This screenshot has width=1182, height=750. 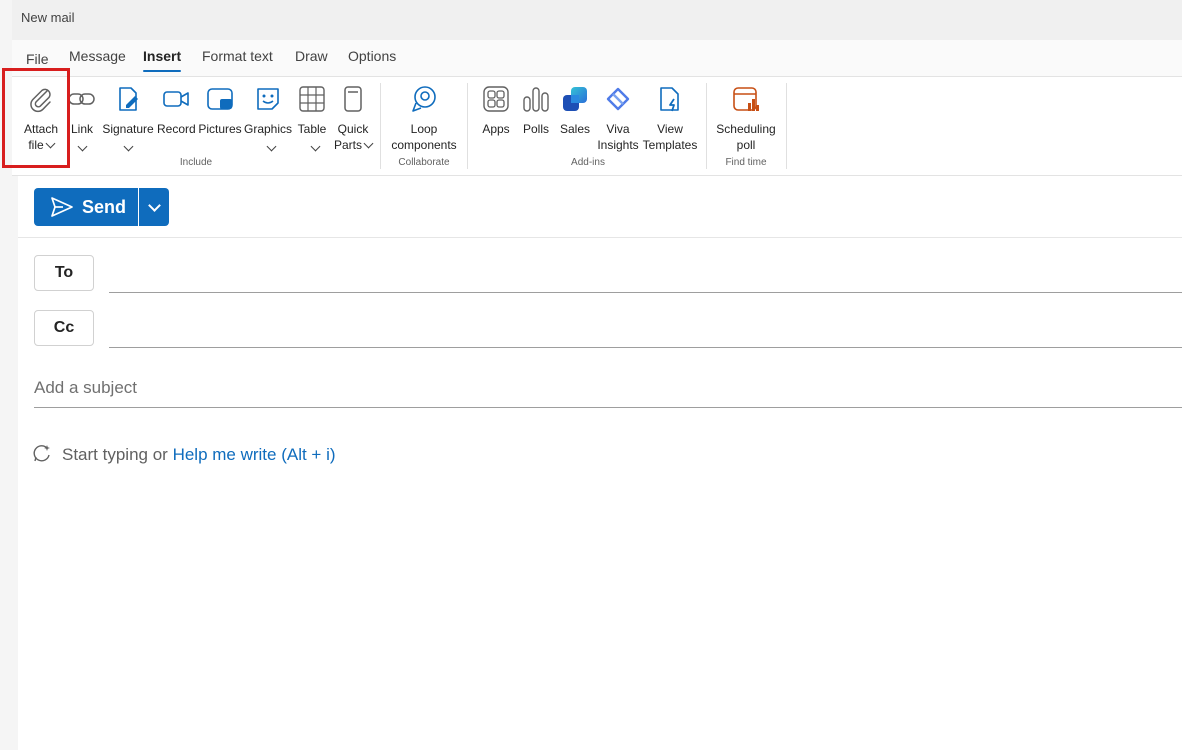 What do you see at coordinates (176, 129) in the screenshot?
I see `record-label: Record` at bounding box center [176, 129].